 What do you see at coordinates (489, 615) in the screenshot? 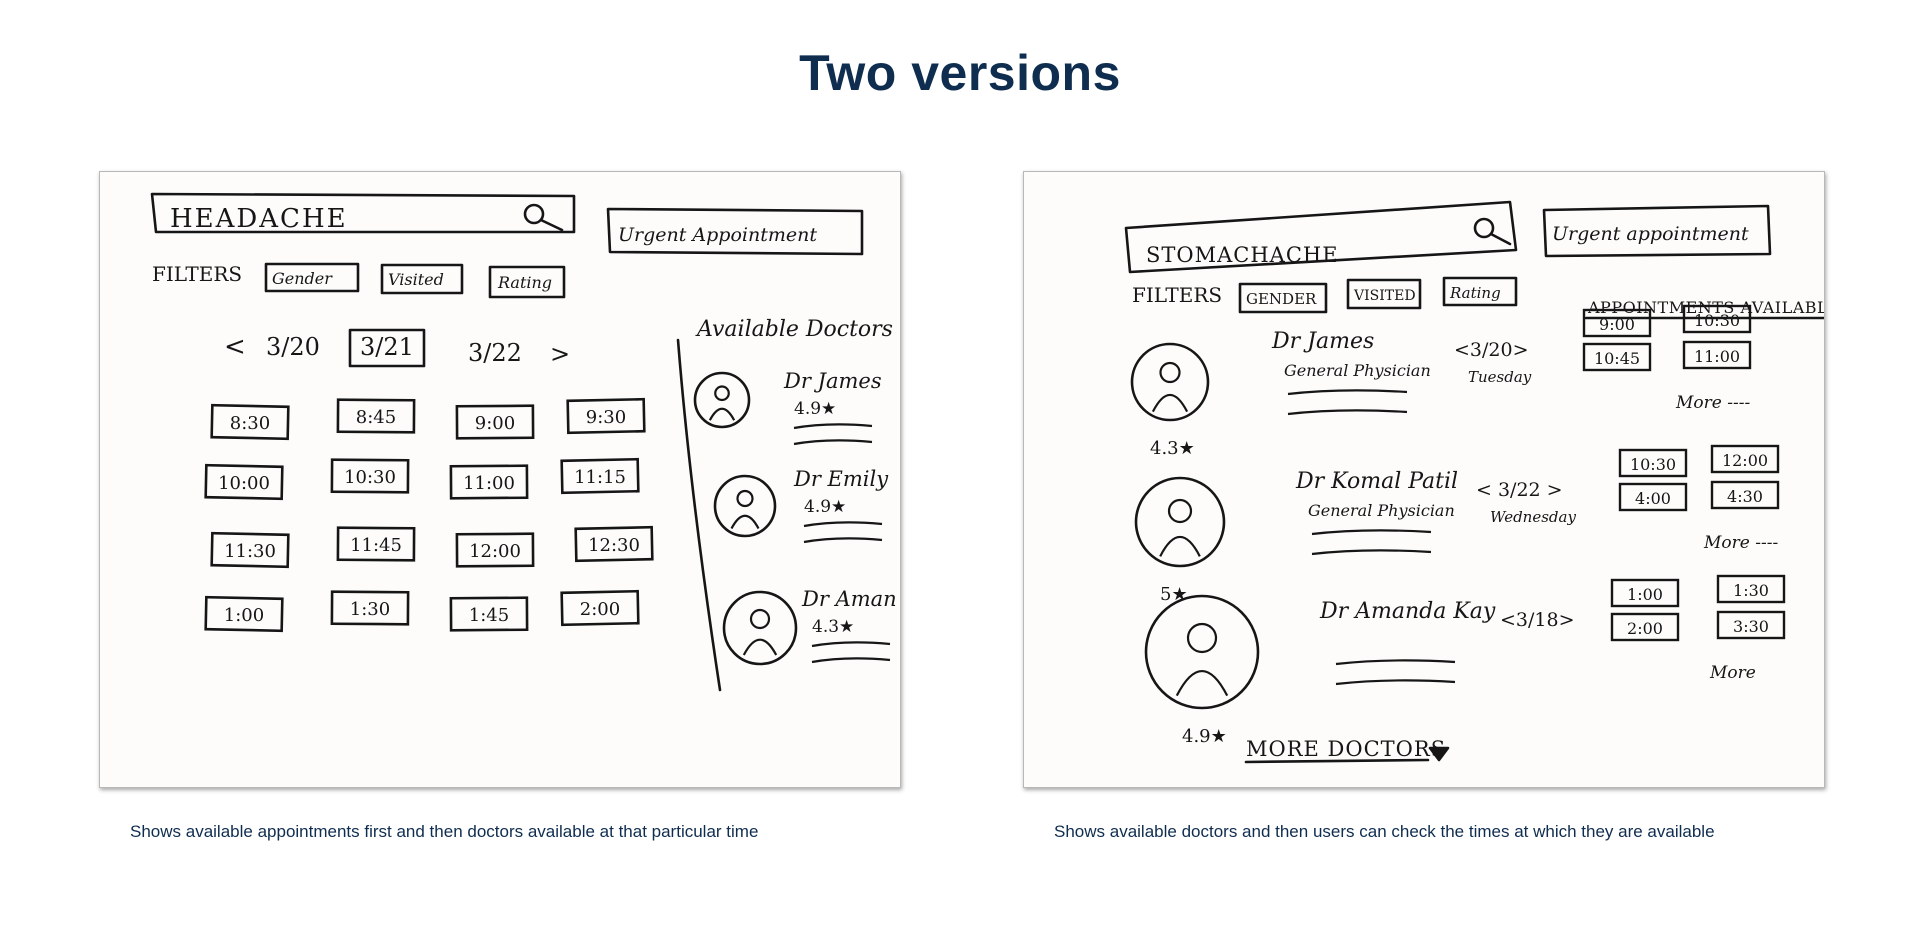
I see `time-slot-label: 1:45` at bounding box center [489, 615].